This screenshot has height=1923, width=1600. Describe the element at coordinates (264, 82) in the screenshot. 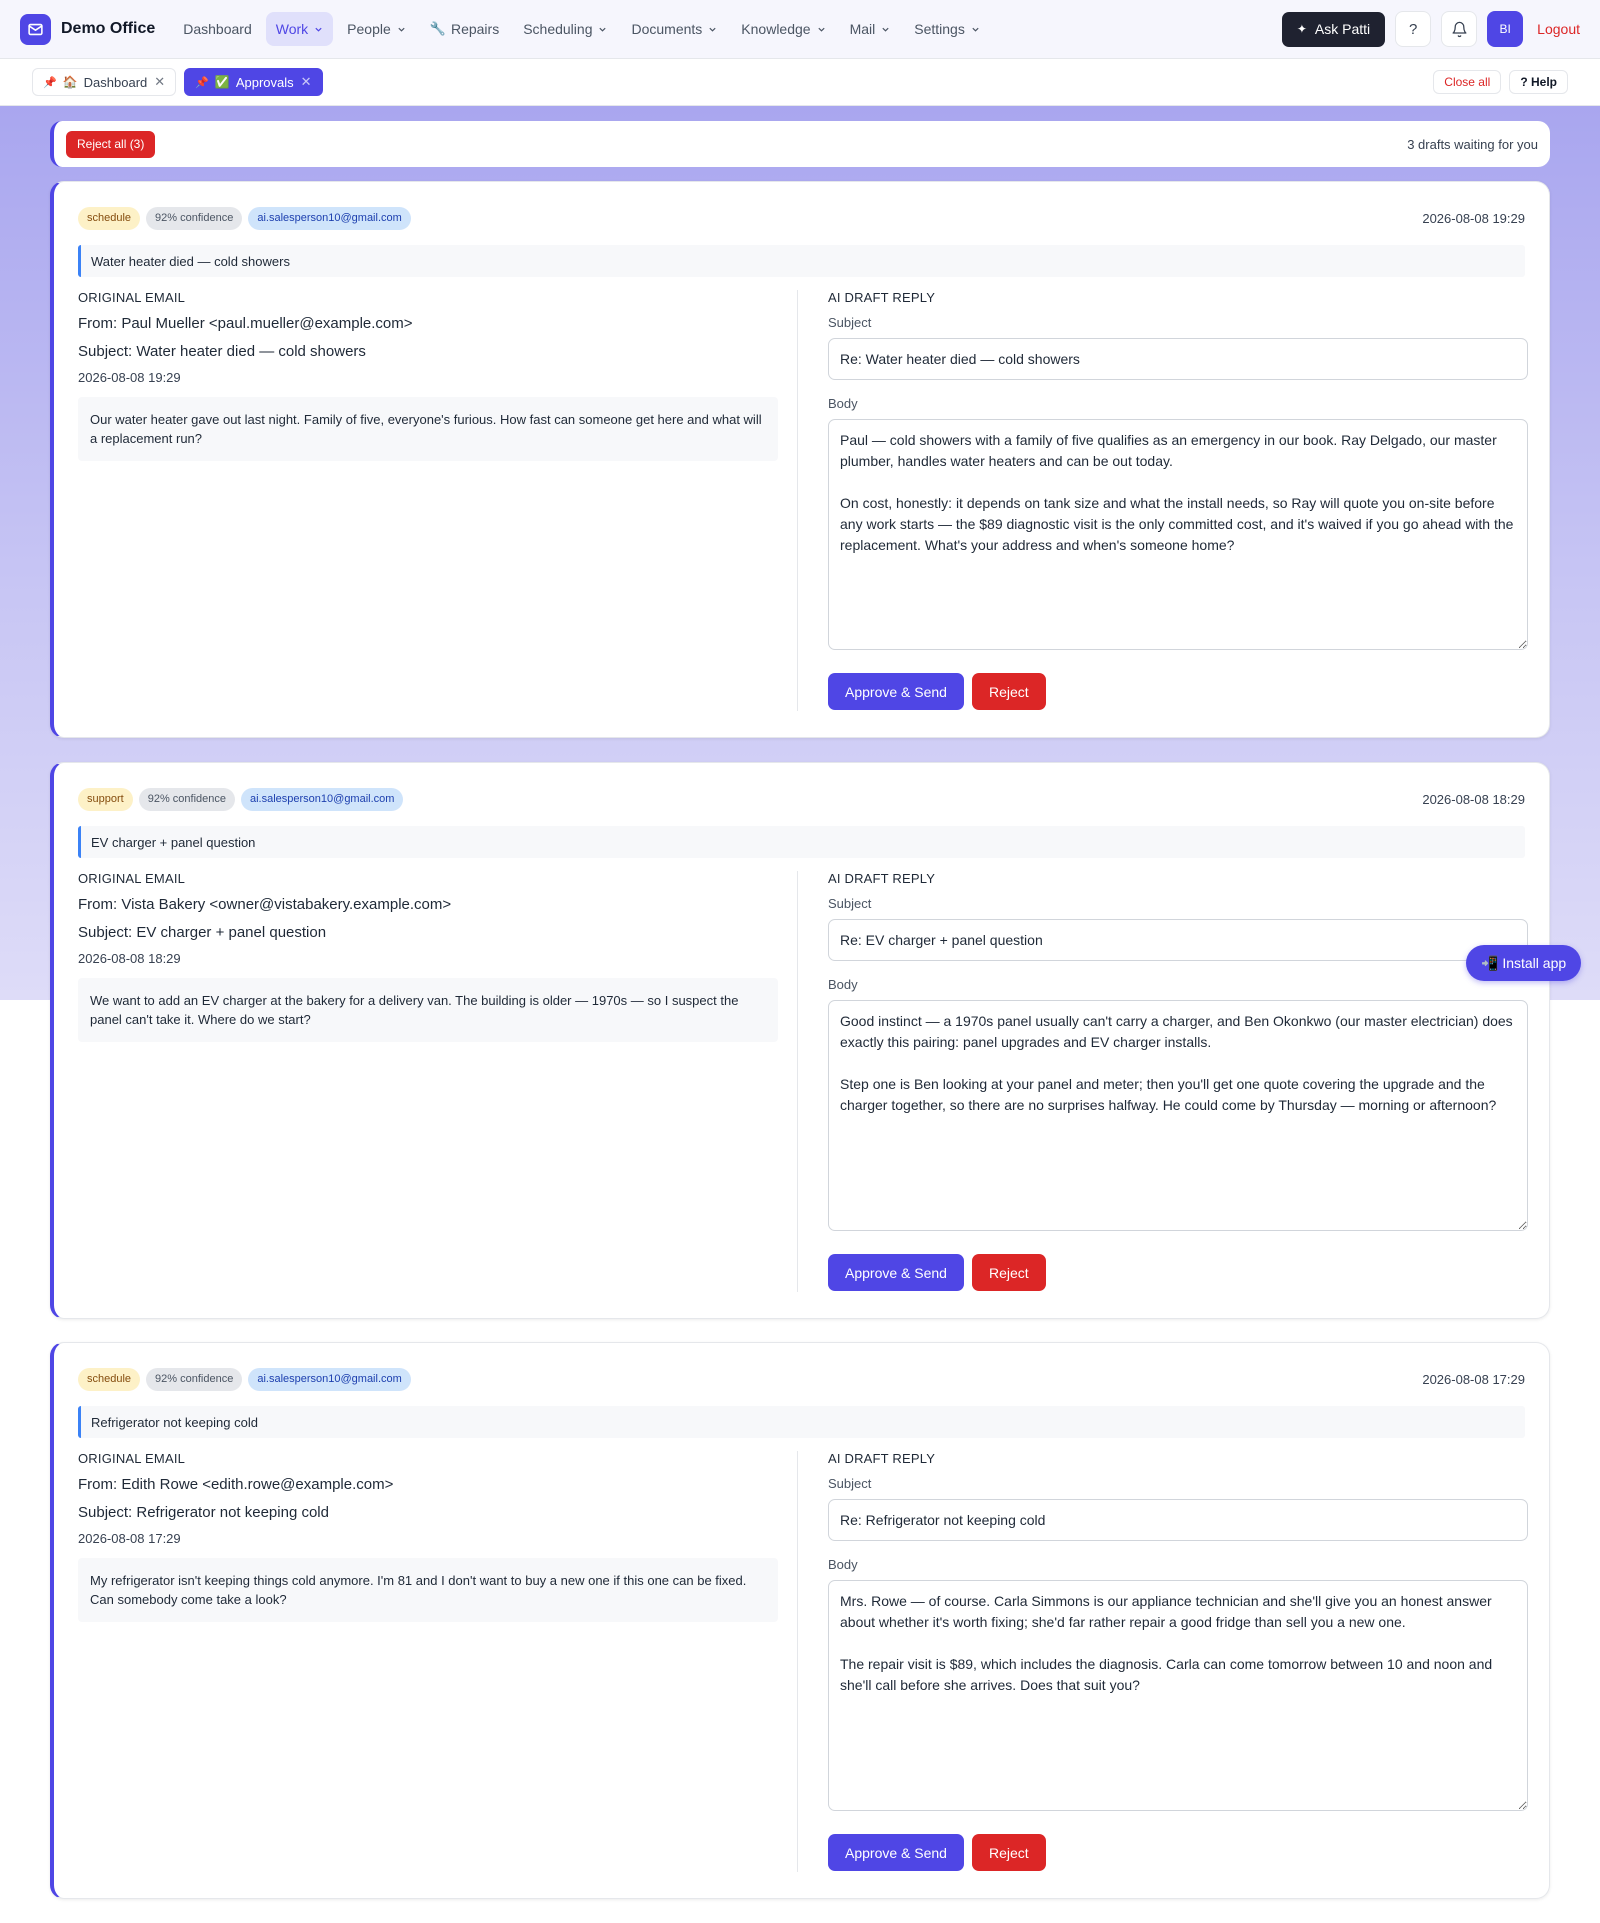

I see `tab-label: Approvals` at that location.